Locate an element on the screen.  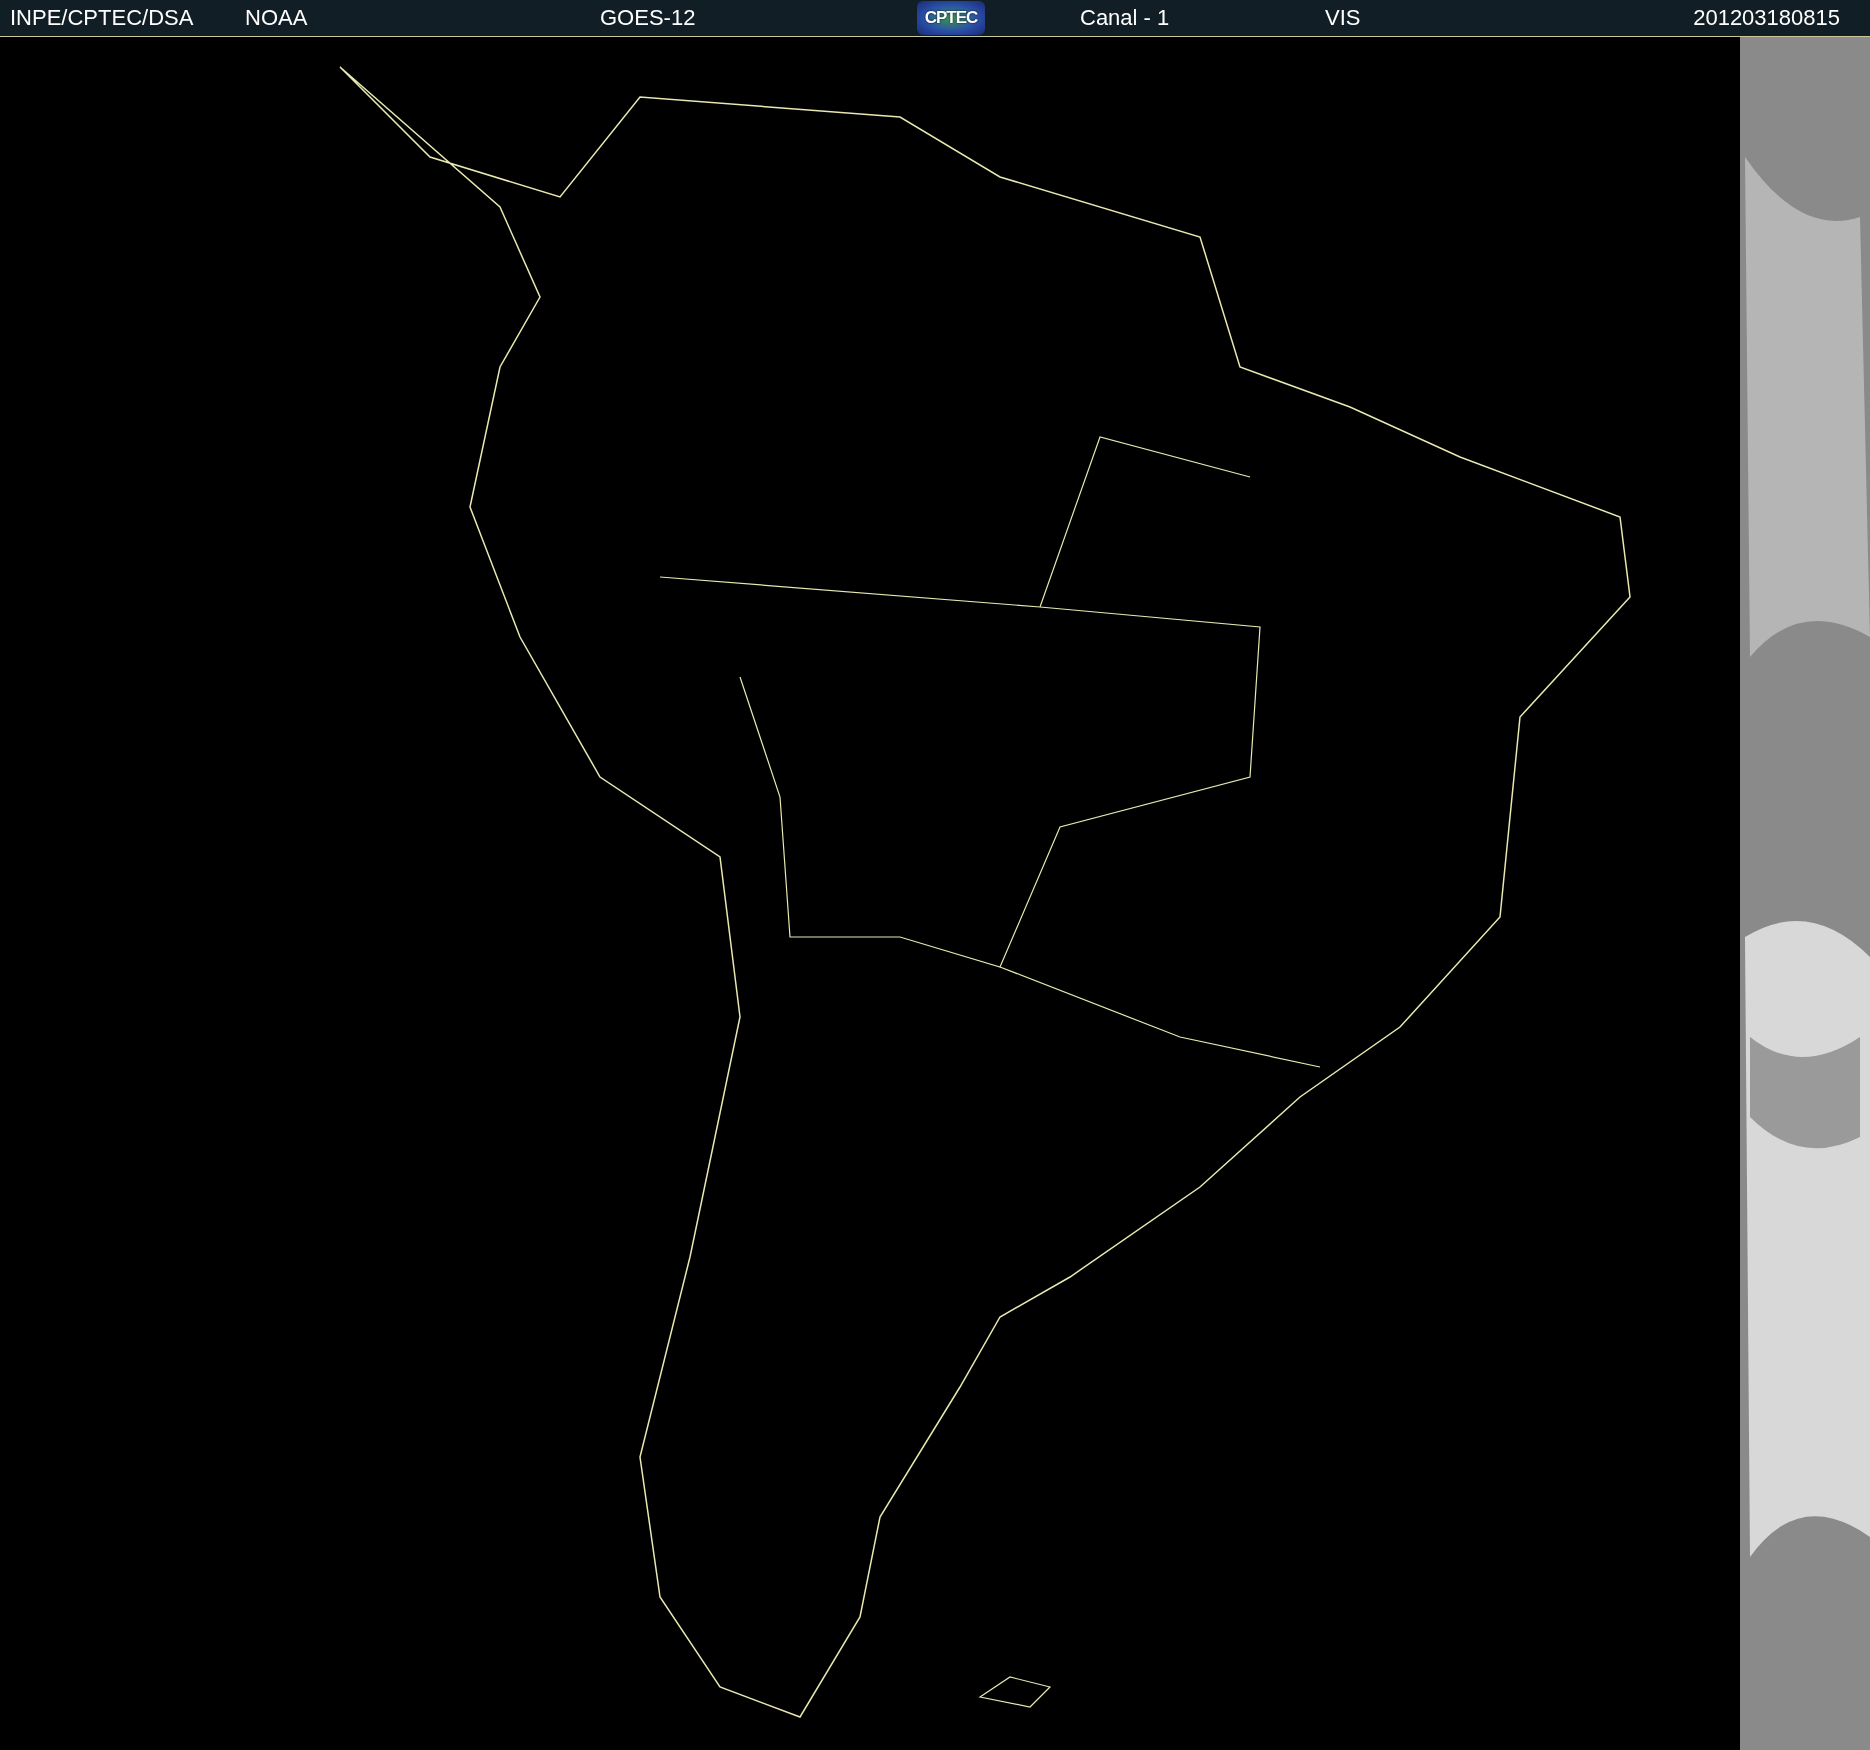
header-label: 201203180815 is located at coordinates (1766, 18).